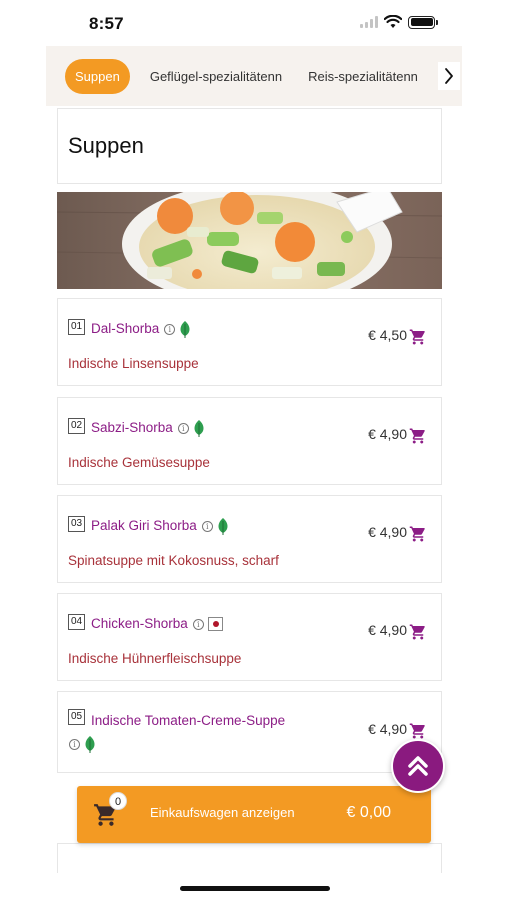 The height and width of the screenshot is (900, 507). I want to click on status-time: 8:57, so click(106, 23).